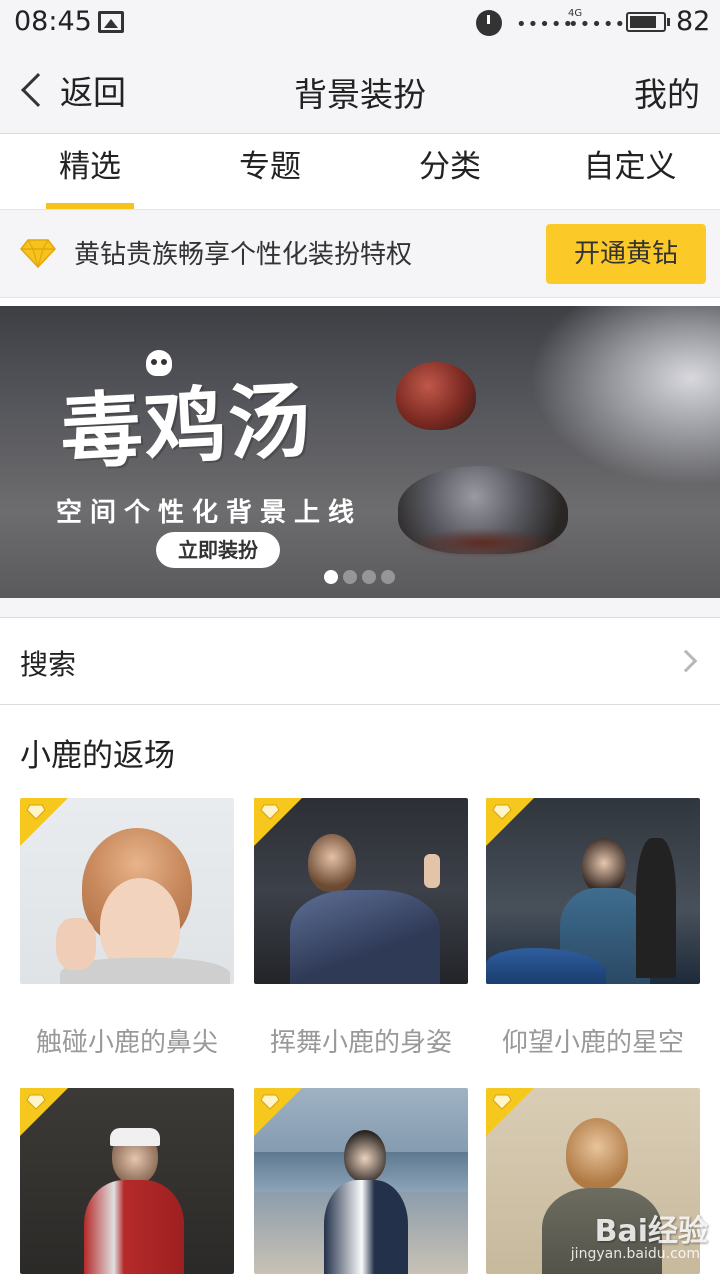 The width and height of the screenshot is (720, 1280). What do you see at coordinates (270, 167) in the screenshot?
I see `tab-label: 专题` at bounding box center [270, 167].